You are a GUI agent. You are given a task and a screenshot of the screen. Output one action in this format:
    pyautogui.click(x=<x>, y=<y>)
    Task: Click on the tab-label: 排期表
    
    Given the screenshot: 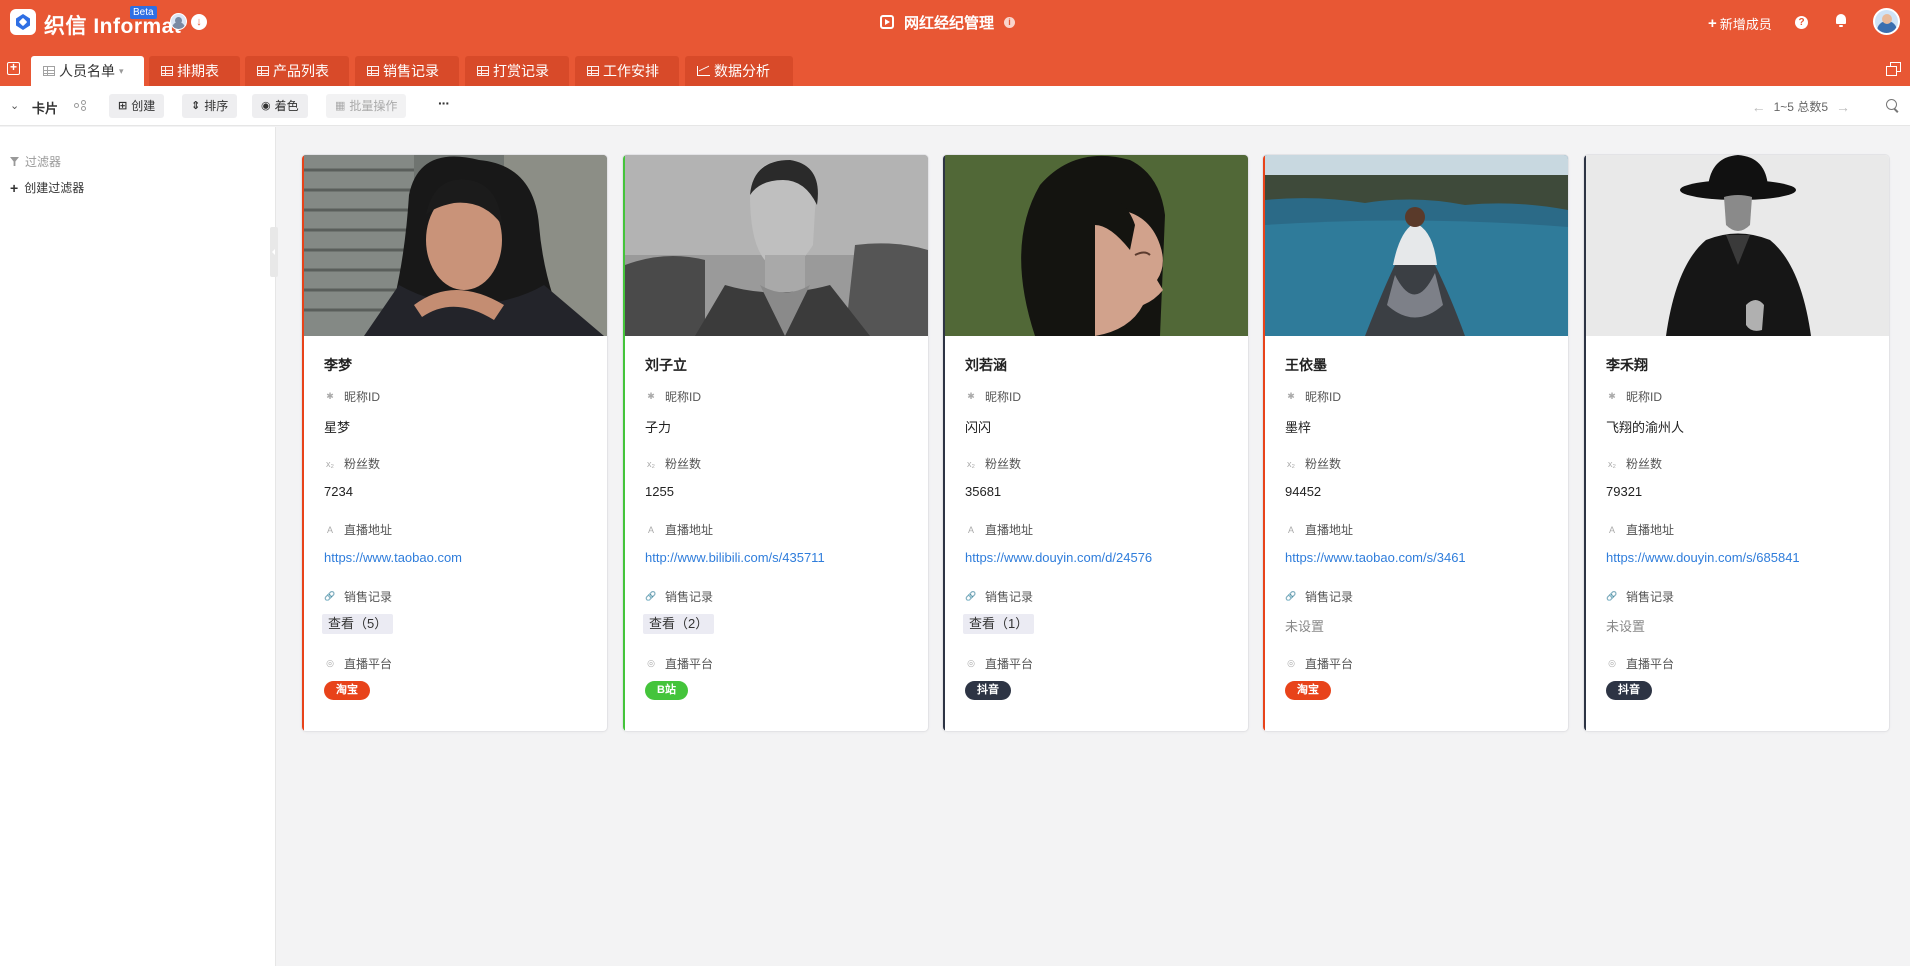 What is the action you would take?
    pyautogui.click(x=198, y=71)
    